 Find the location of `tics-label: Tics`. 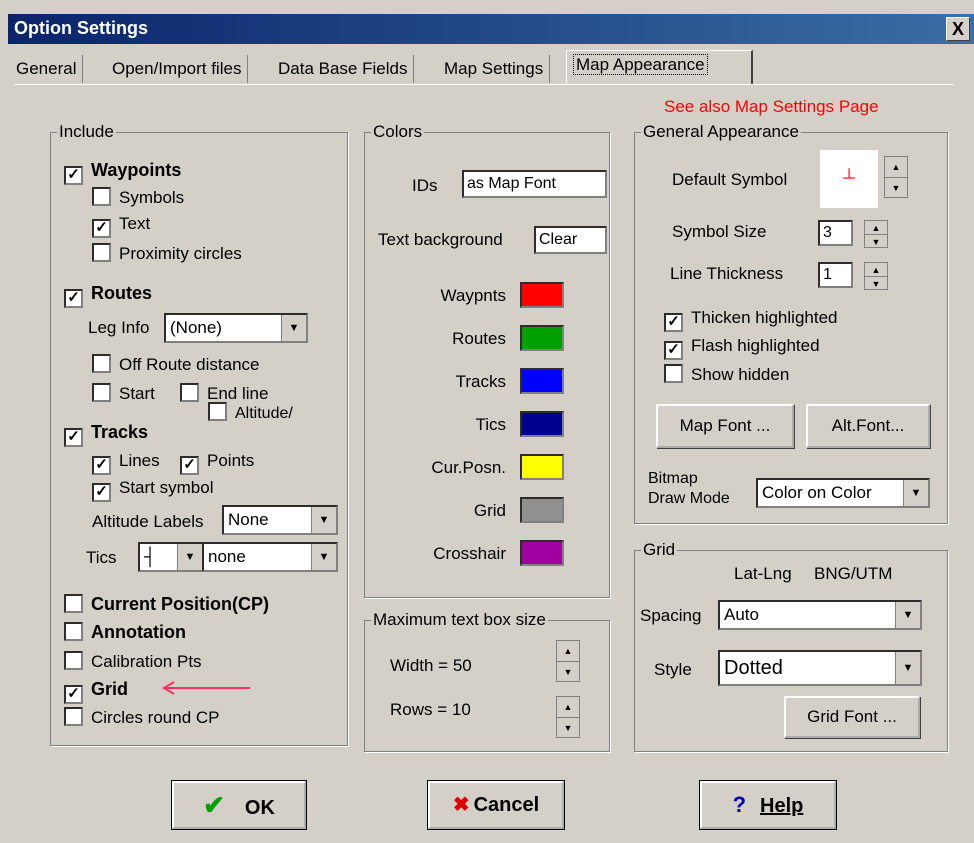

tics-label: Tics is located at coordinates (101, 557).